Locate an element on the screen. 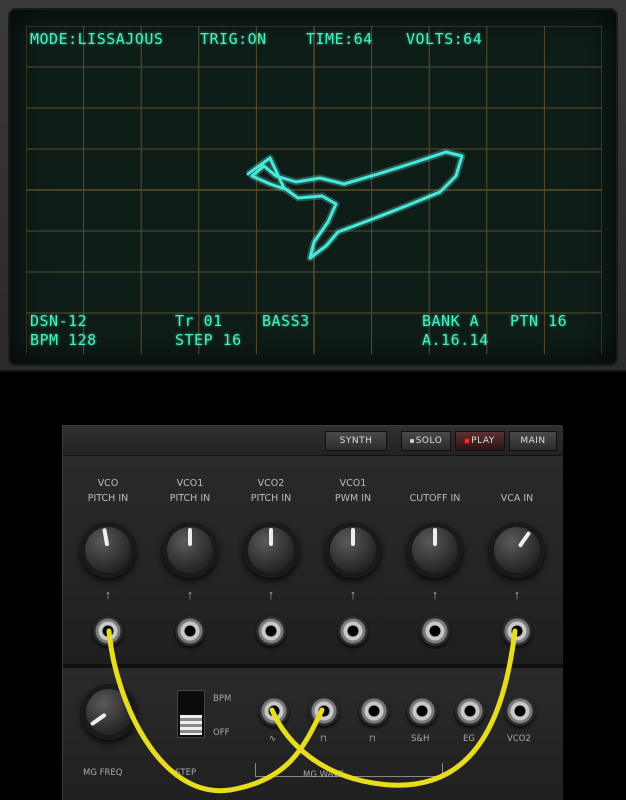 The height and width of the screenshot is (800, 626). mg-wave-label: MG WAVE is located at coordinates (324, 775).